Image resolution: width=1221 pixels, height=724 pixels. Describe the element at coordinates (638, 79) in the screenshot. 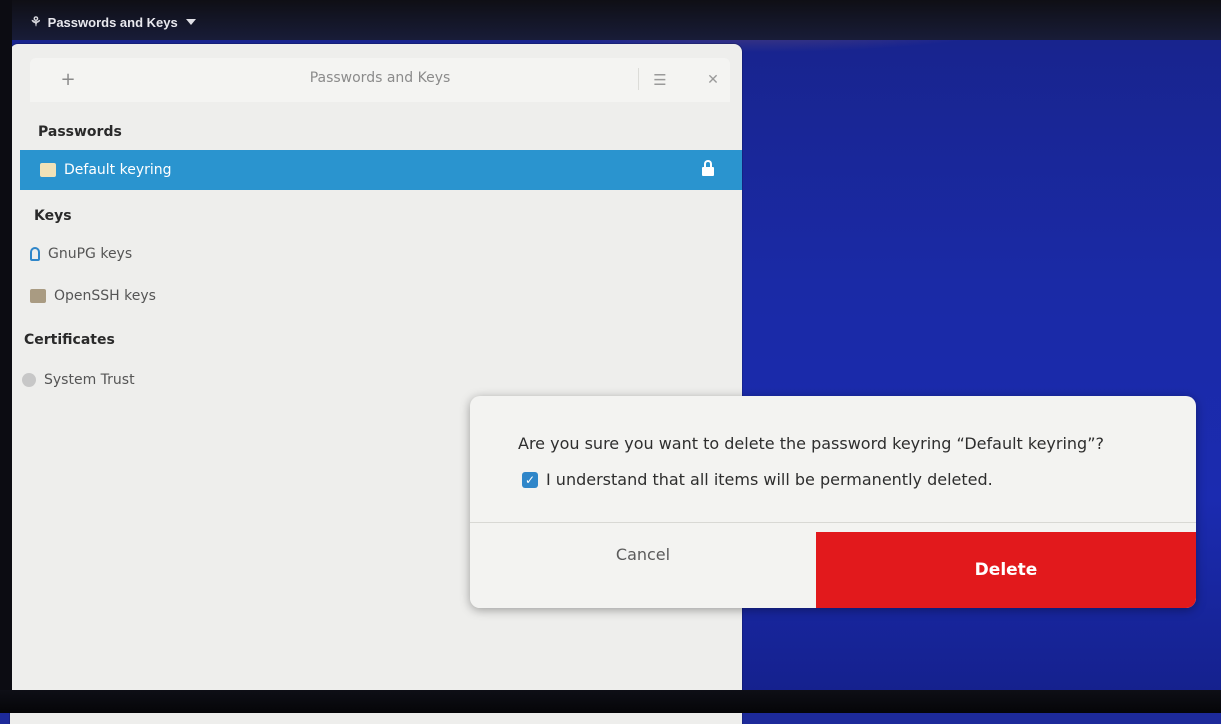

I see `header-separator` at that location.